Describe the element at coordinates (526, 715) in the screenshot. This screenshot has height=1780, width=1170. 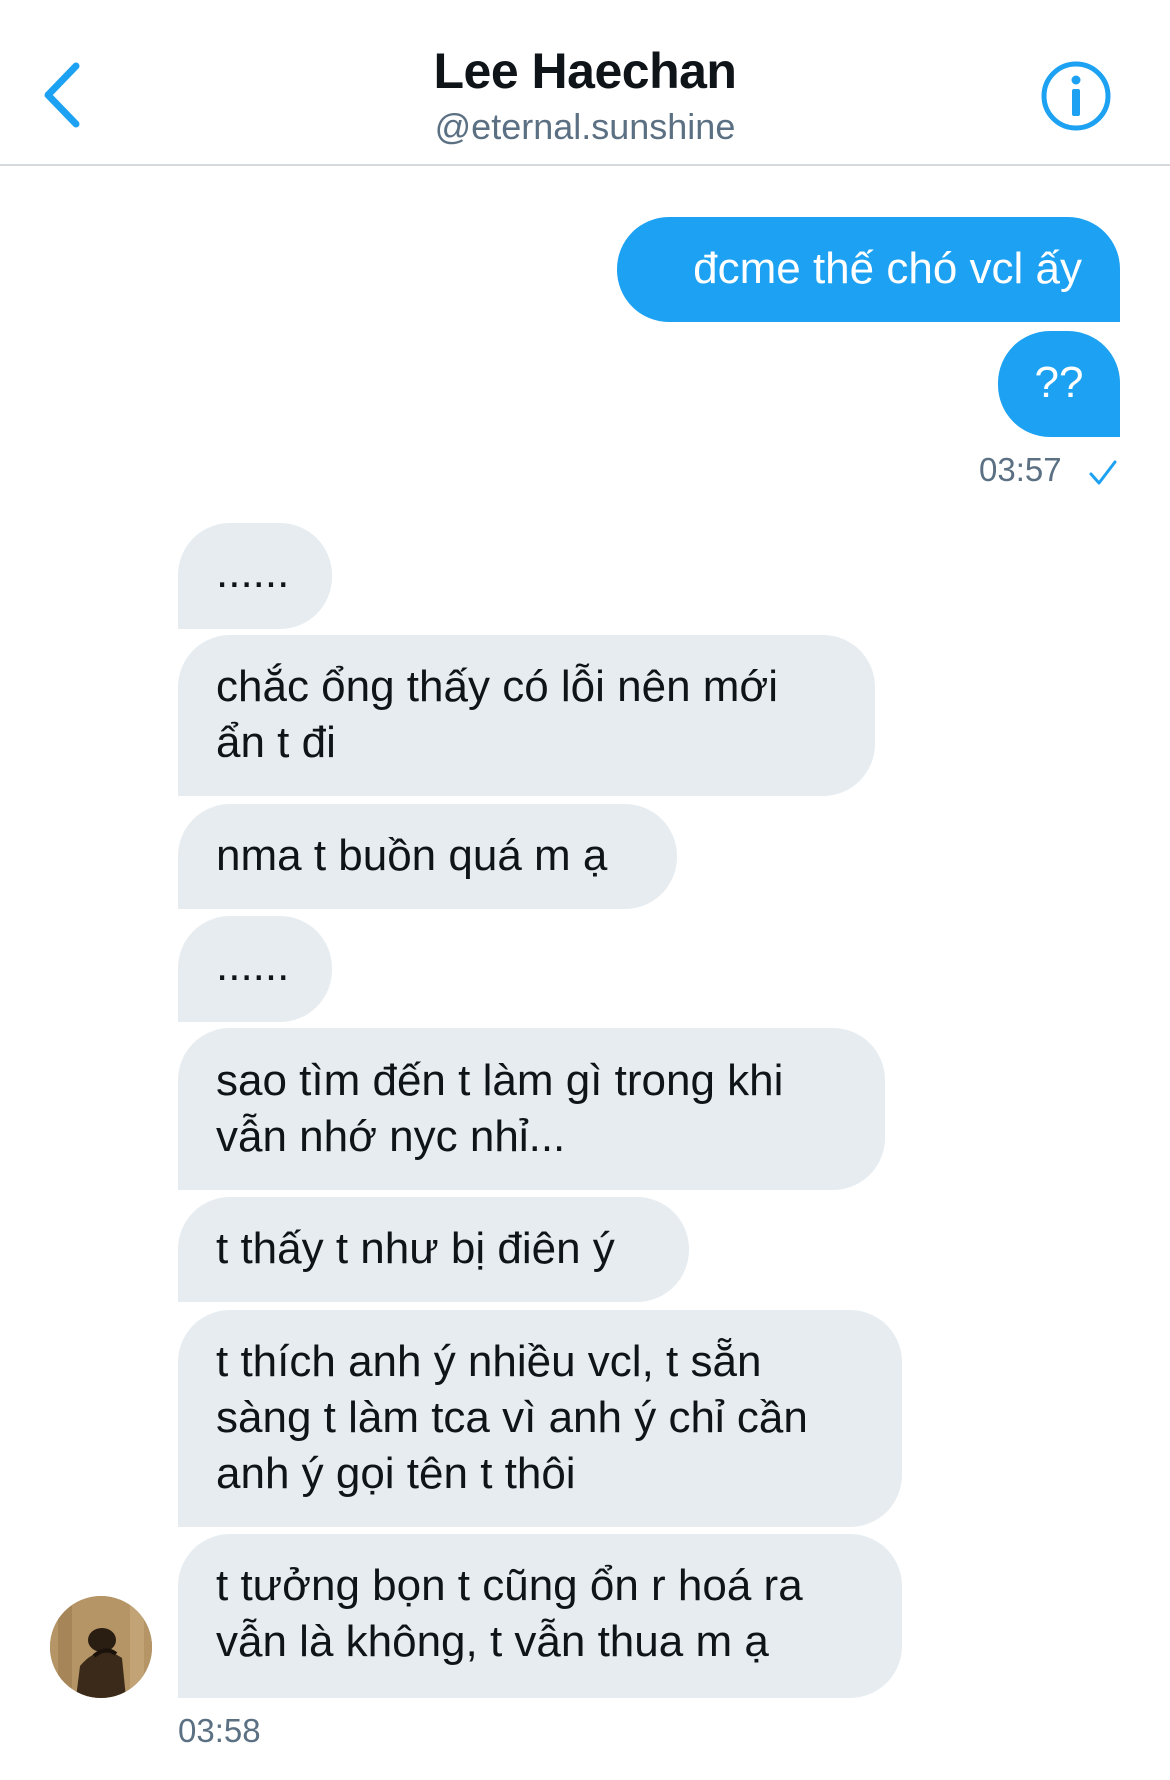
I see `incoming-message: chắc ổng thấy có lỗi nên mới ẩn t đi` at that location.